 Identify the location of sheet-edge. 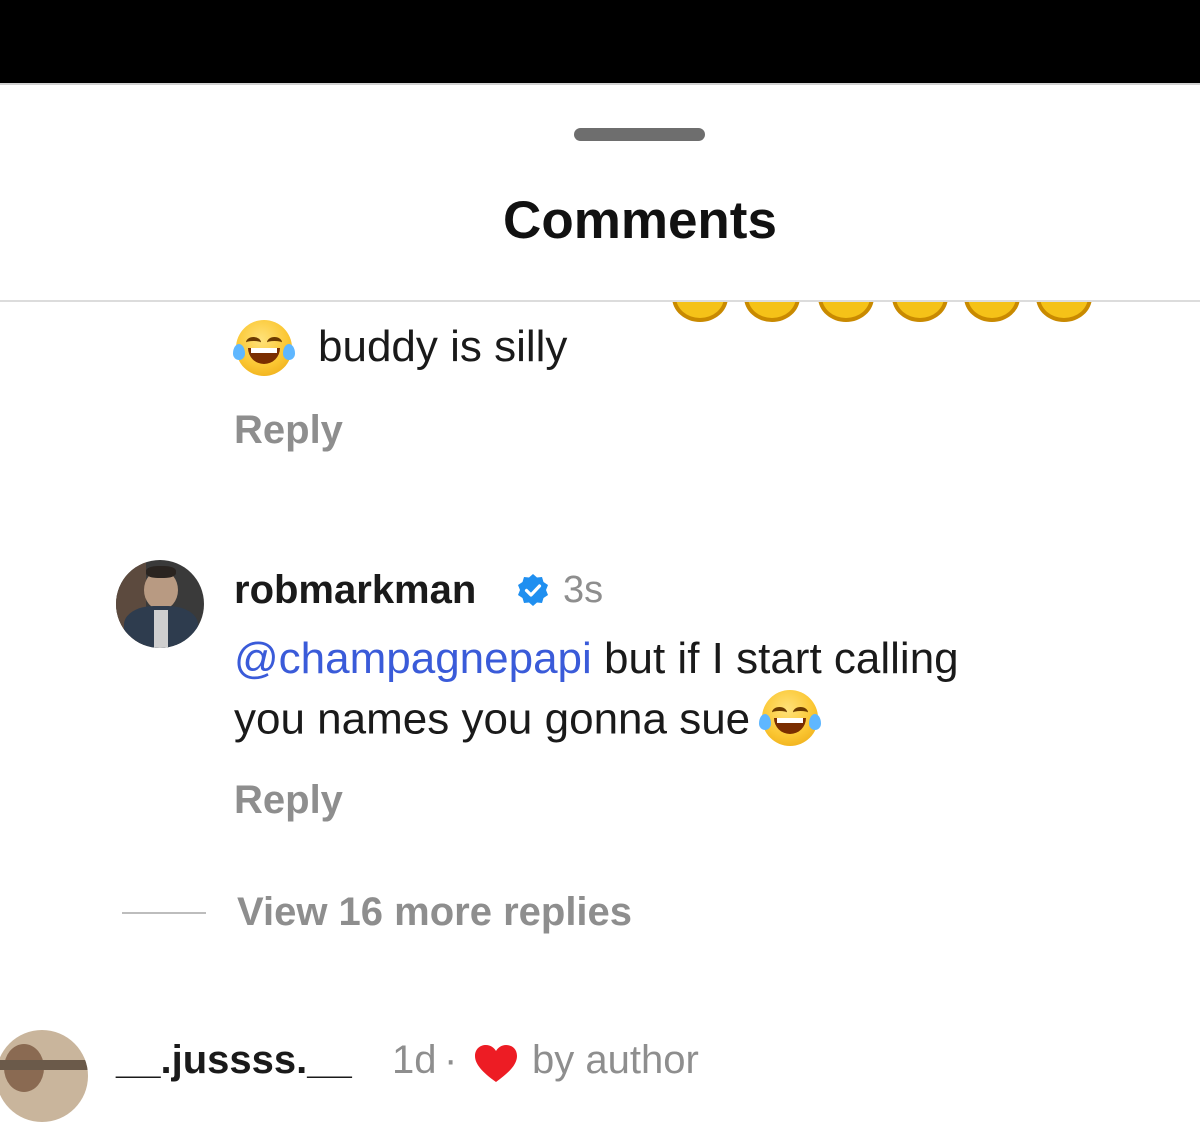
(600, 84).